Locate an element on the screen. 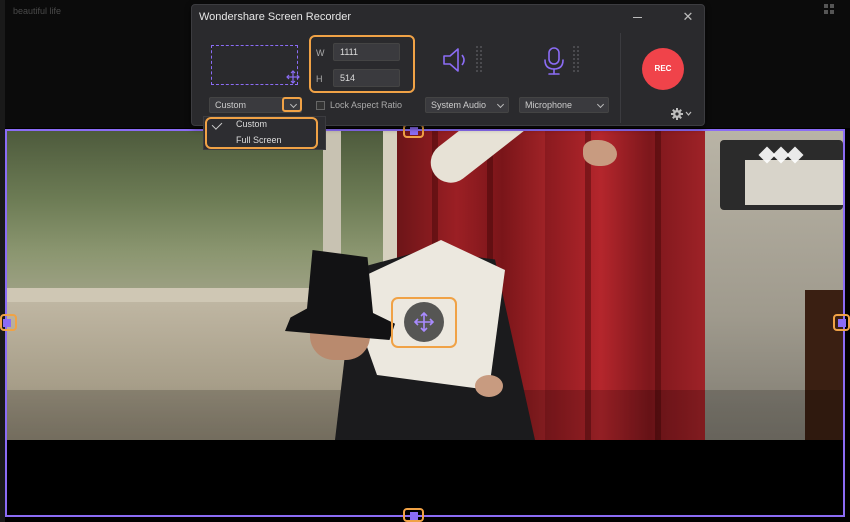 This screenshot has height=522, width=850. window-title: Wondershare Screen Recorder is located at coordinates (275, 17).